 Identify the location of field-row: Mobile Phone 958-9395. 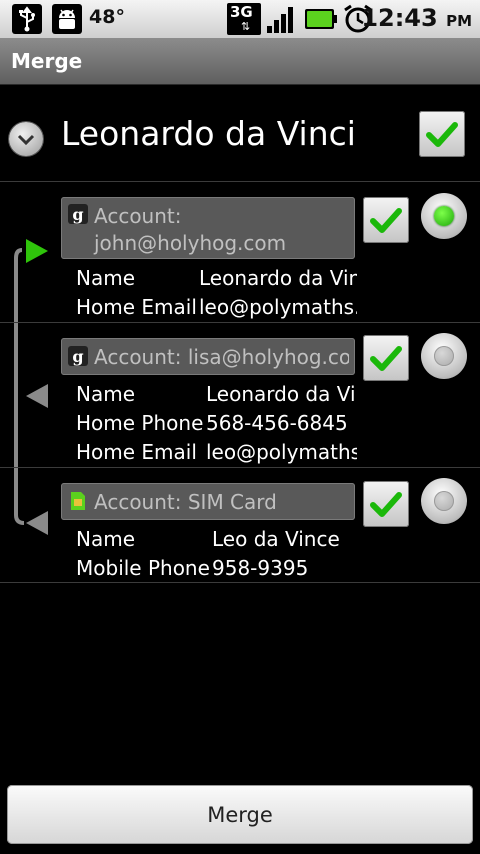
(216, 570).